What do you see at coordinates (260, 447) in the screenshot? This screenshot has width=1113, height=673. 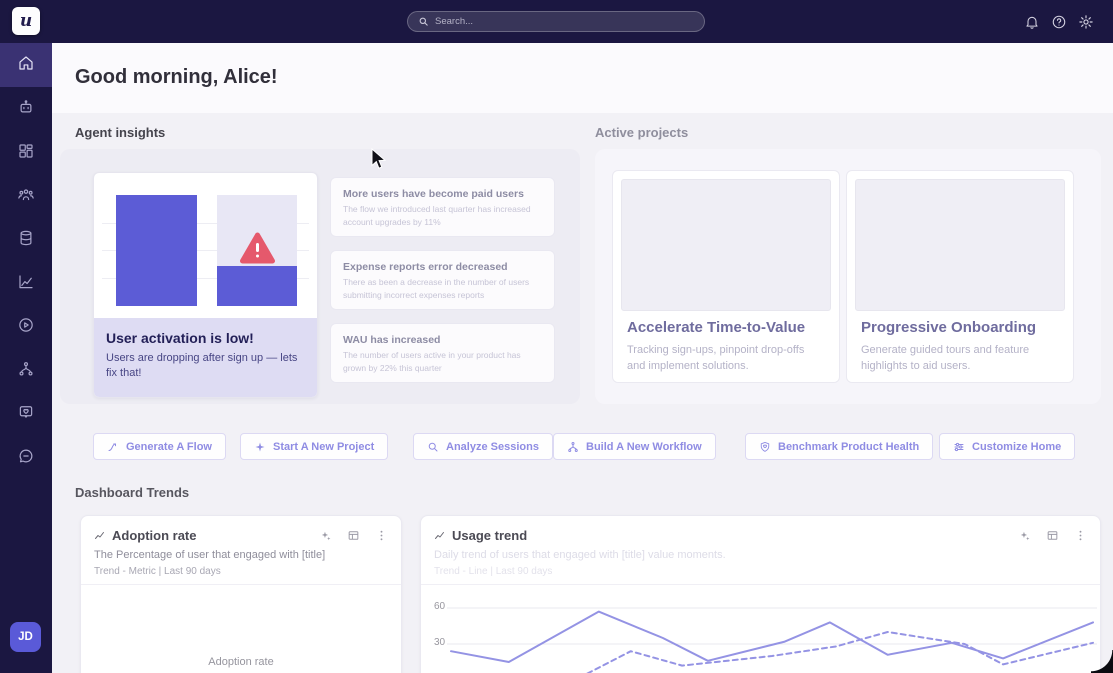 I see `sparkle-icon` at bounding box center [260, 447].